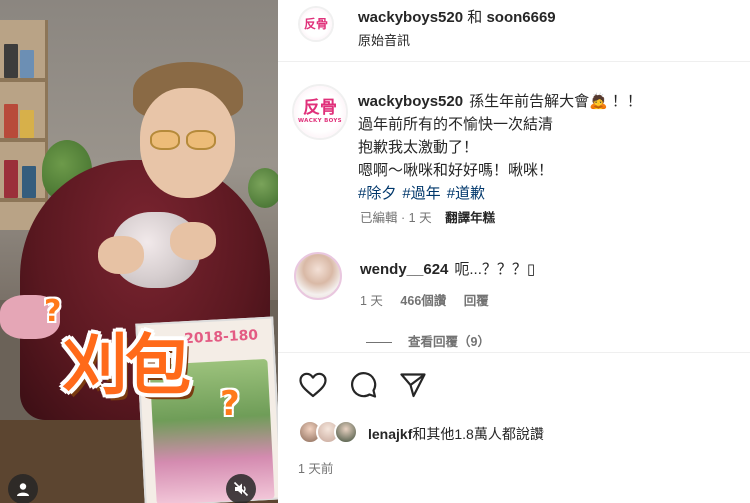  What do you see at coordinates (555, 101) in the screenshot?
I see `caption-line: 孫生年前告解大會🙇 ！！` at bounding box center [555, 101].